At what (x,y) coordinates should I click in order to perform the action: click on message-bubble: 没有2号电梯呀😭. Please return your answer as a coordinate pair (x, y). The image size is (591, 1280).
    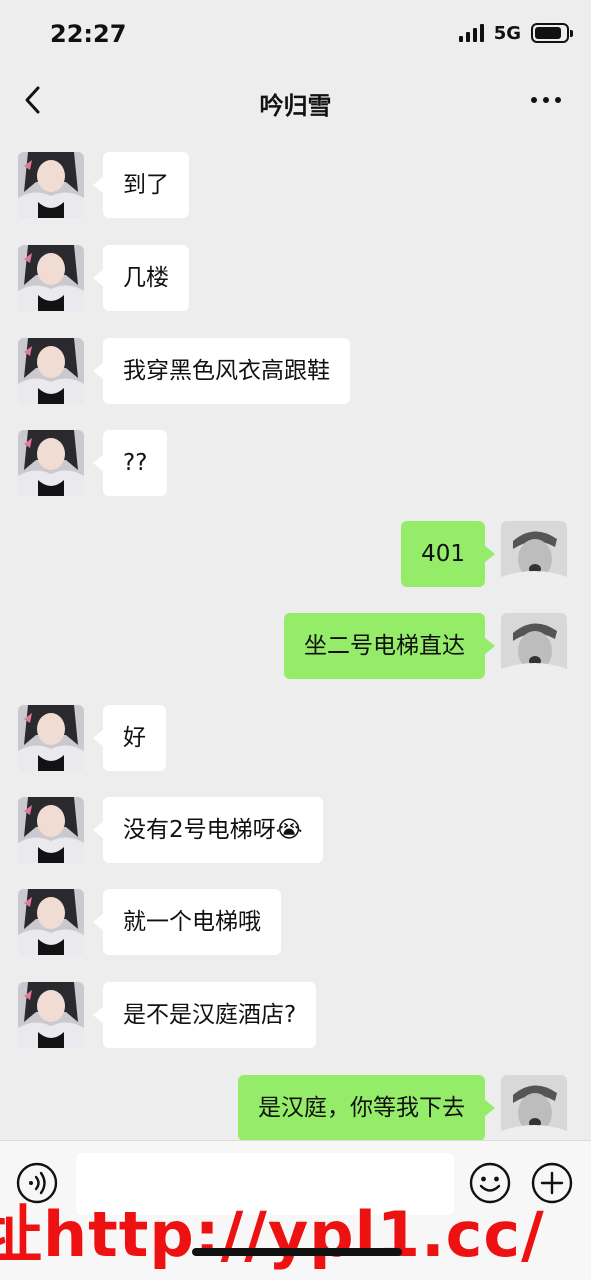
    Looking at the image, I should click on (208, 830).